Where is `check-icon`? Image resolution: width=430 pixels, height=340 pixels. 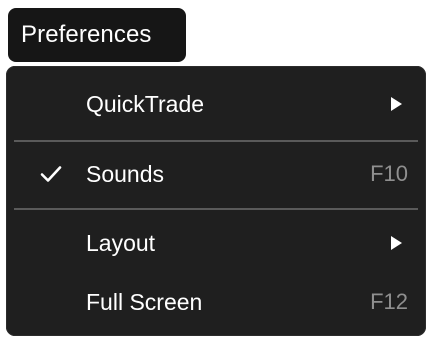
check-icon is located at coordinates (51, 174).